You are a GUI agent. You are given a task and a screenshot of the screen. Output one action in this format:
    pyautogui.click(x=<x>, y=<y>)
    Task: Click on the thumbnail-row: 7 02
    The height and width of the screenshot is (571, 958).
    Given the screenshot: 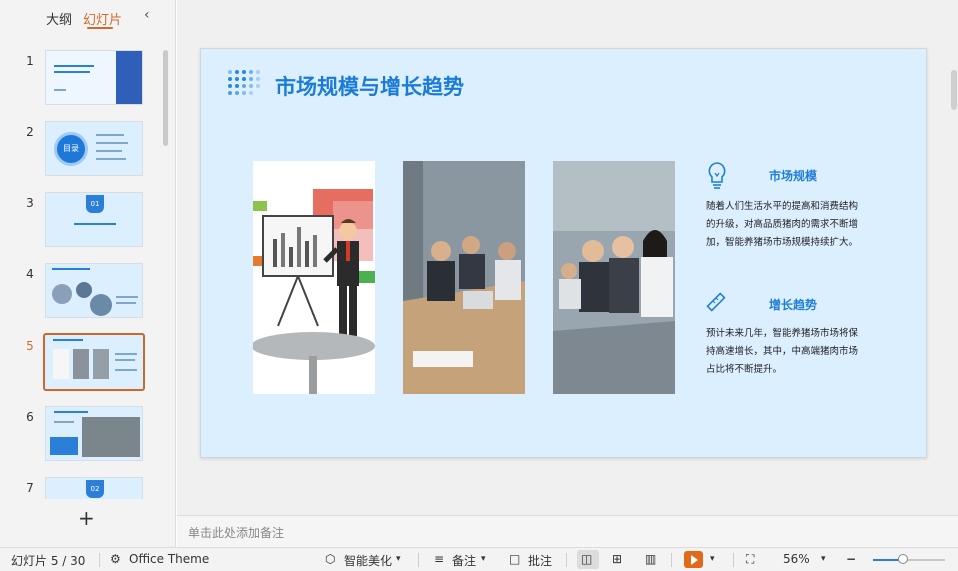 What is the action you would take?
    pyautogui.click(x=85, y=488)
    